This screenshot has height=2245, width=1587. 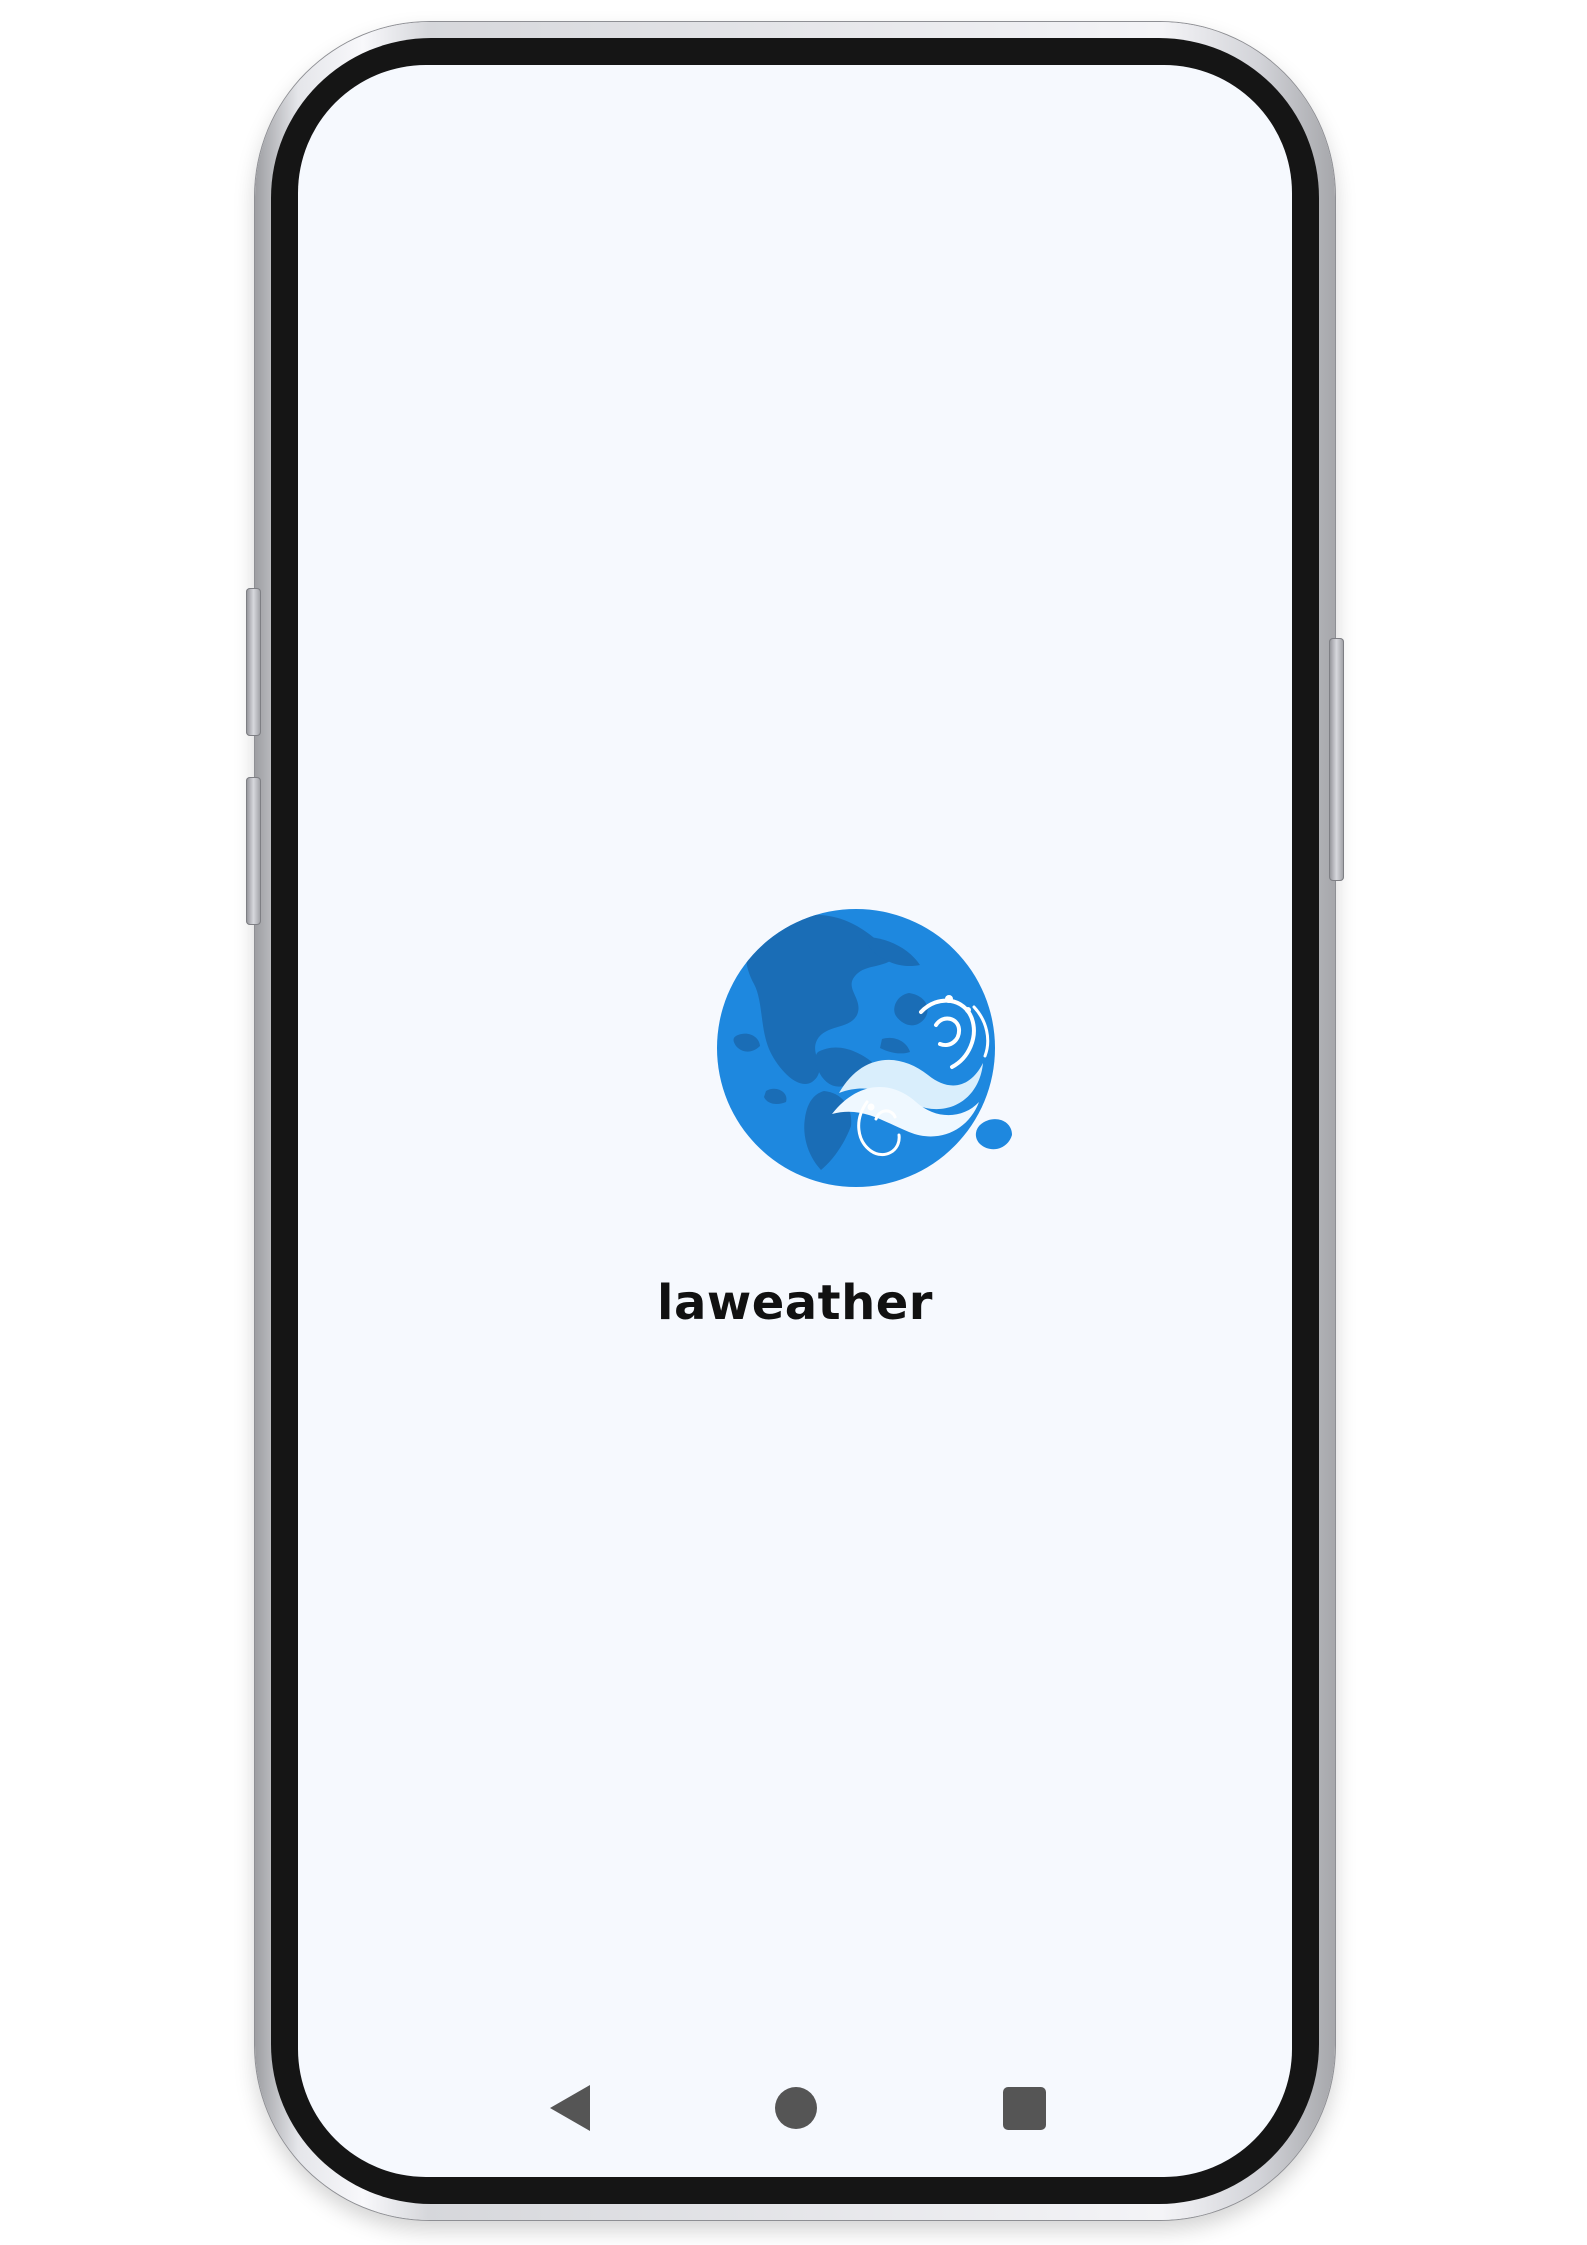 I want to click on volume-up-button, so click(x=253, y=662).